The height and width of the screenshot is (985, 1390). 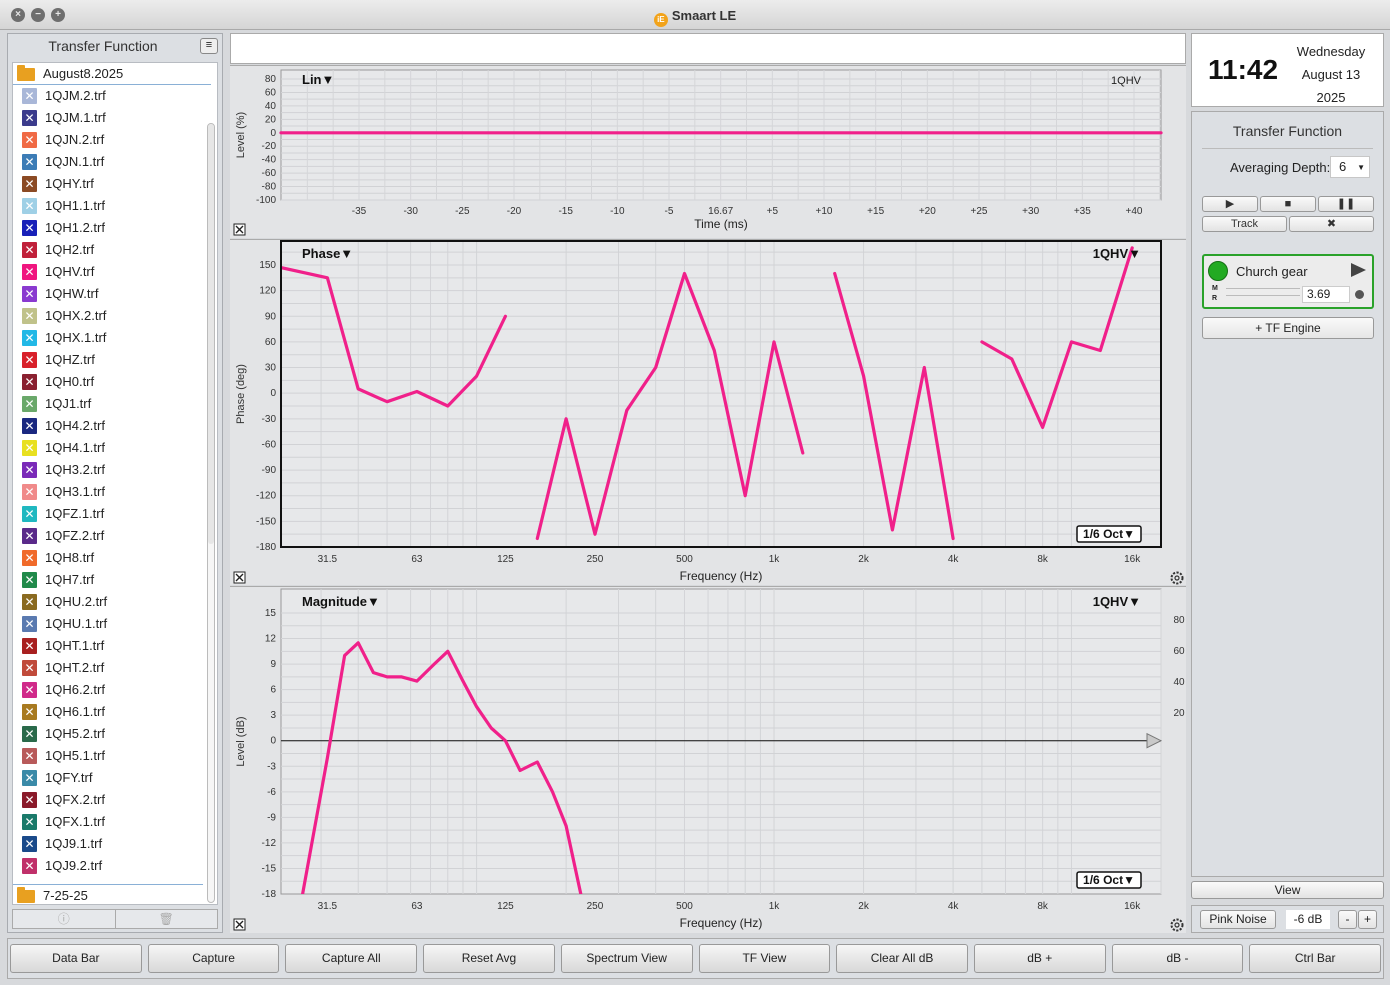 I want to click on file-list-scrollbar, so click(x=211, y=513).